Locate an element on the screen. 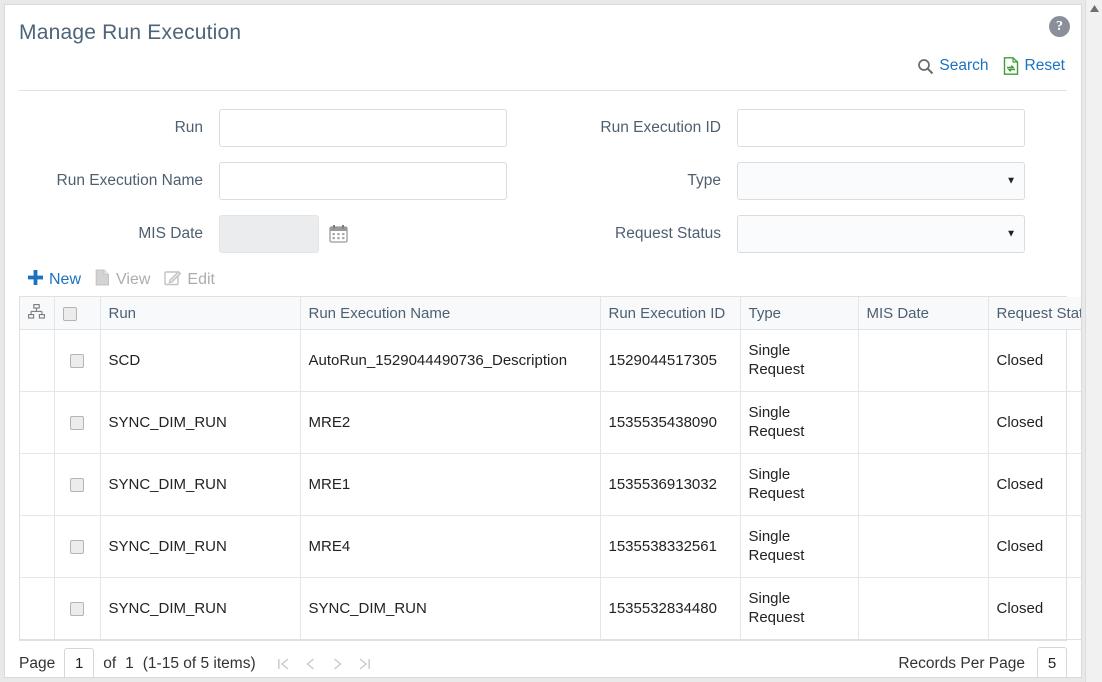 The image size is (1102, 682). field-request-status-label: Request Status is located at coordinates (668, 233).